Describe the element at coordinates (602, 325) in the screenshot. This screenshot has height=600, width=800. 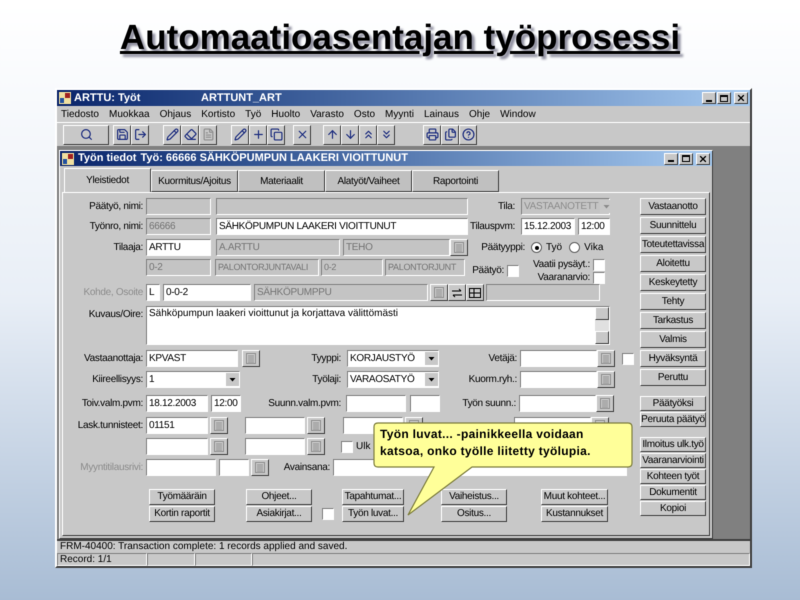
I see `scrollbar` at that location.